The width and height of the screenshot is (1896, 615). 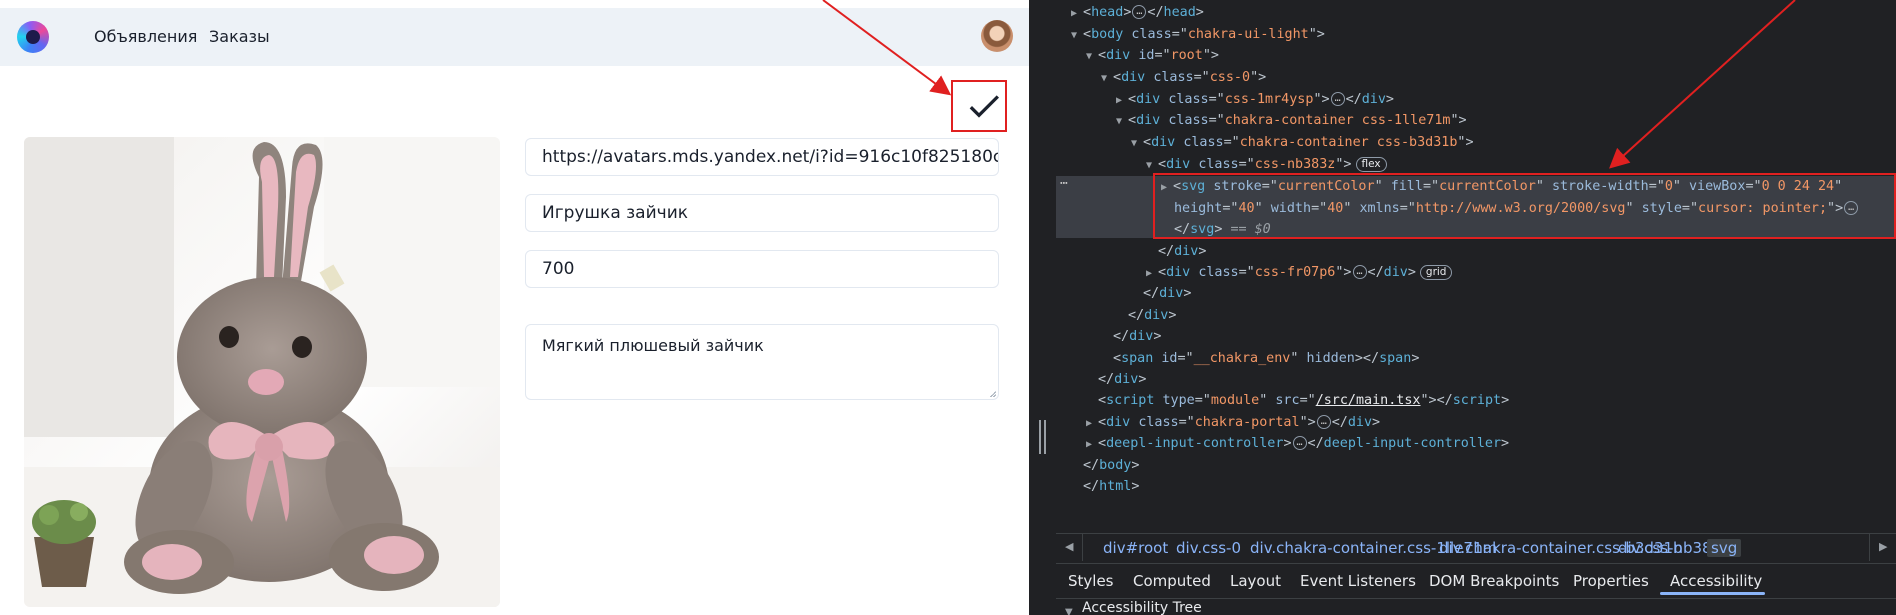 I want to click on drag-handle-icon, so click(x=1042, y=437).